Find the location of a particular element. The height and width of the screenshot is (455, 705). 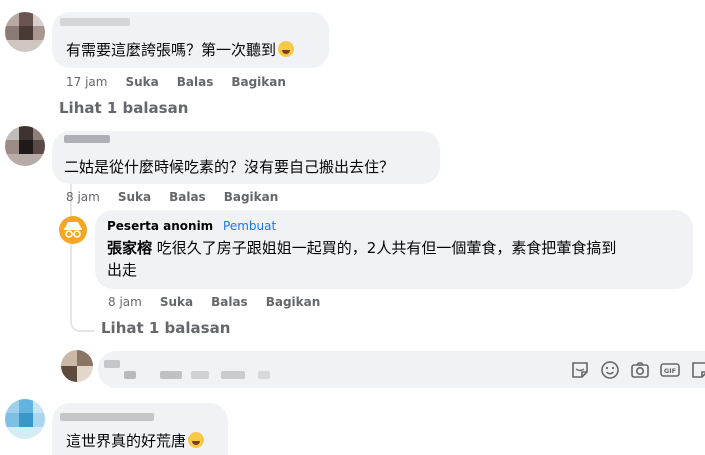

anonymous-avatar is located at coordinates (73, 230).